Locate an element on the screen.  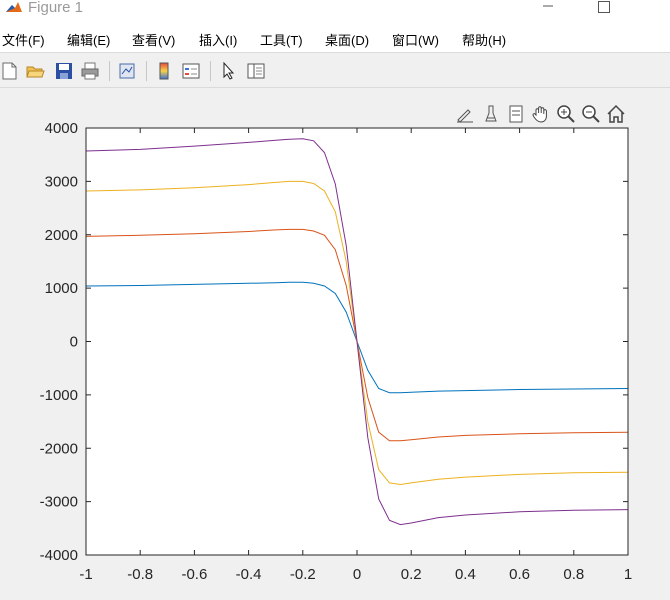
y-tick-label: 3000 is located at coordinates (61, 181).